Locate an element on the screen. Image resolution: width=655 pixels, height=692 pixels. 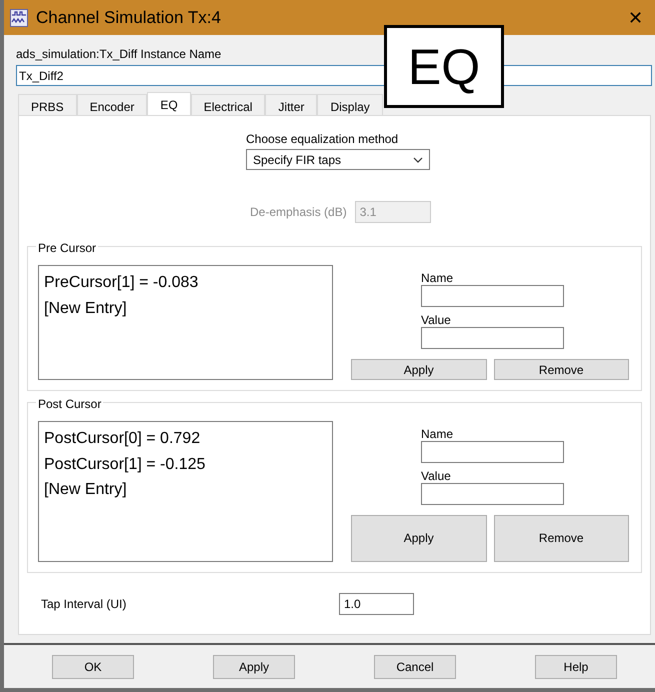
field-label: De-emphasis (dB) is located at coordinates (298, 212).